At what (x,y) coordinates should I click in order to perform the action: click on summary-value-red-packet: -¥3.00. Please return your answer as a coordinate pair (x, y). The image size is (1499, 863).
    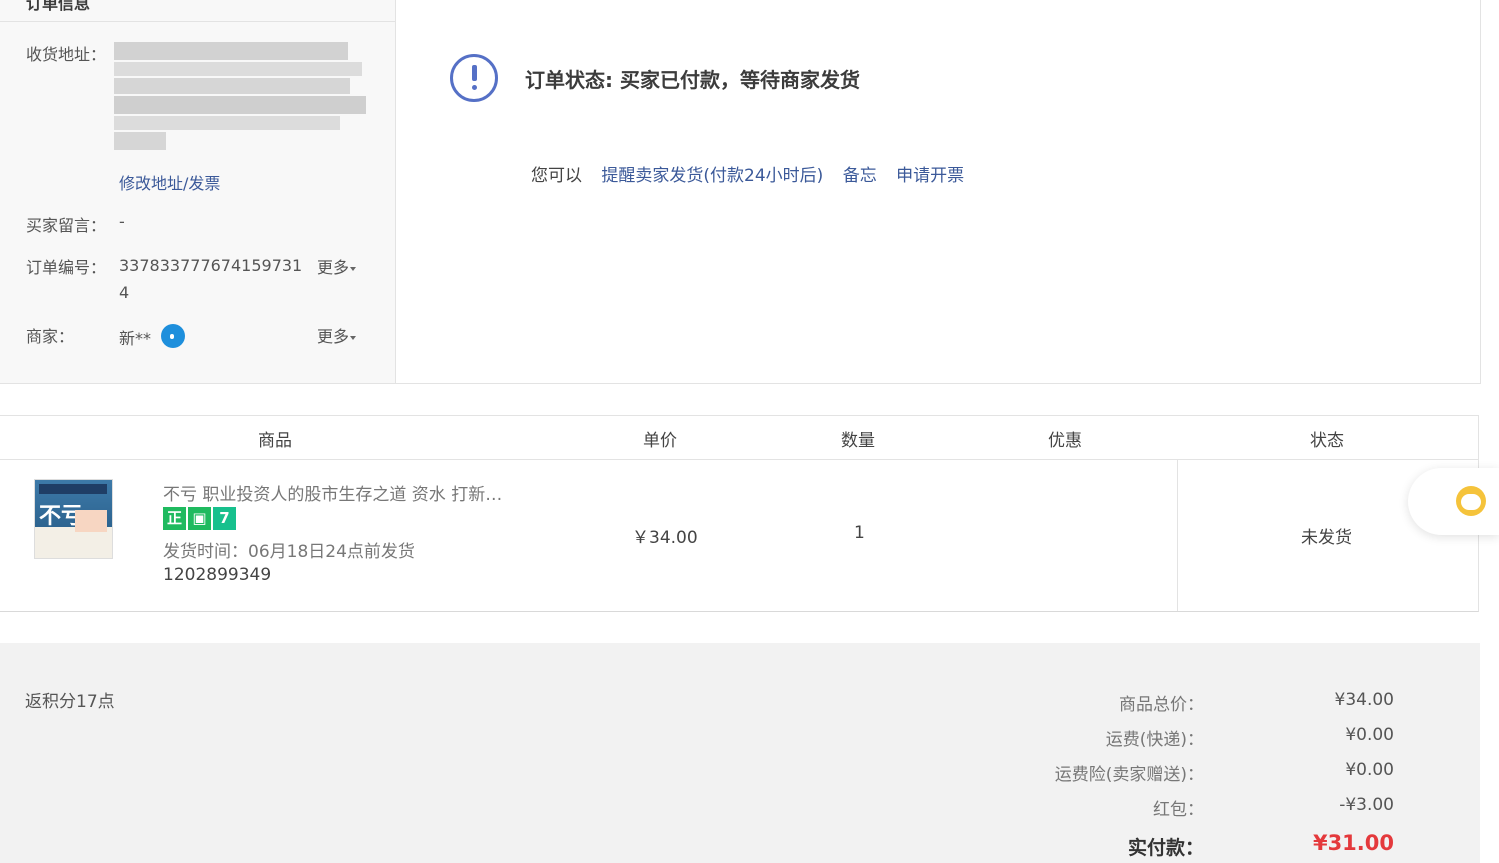
    Looking at the image, I should click on (1366, 805).